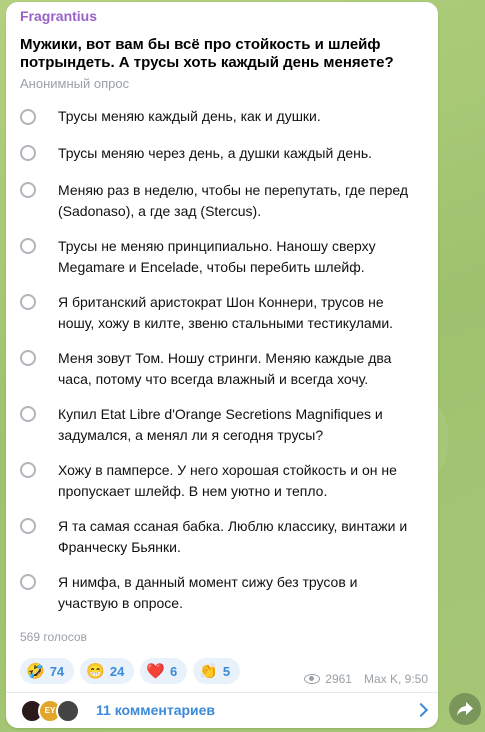  I want to click on chevron-right-icon, so click(421, 710).